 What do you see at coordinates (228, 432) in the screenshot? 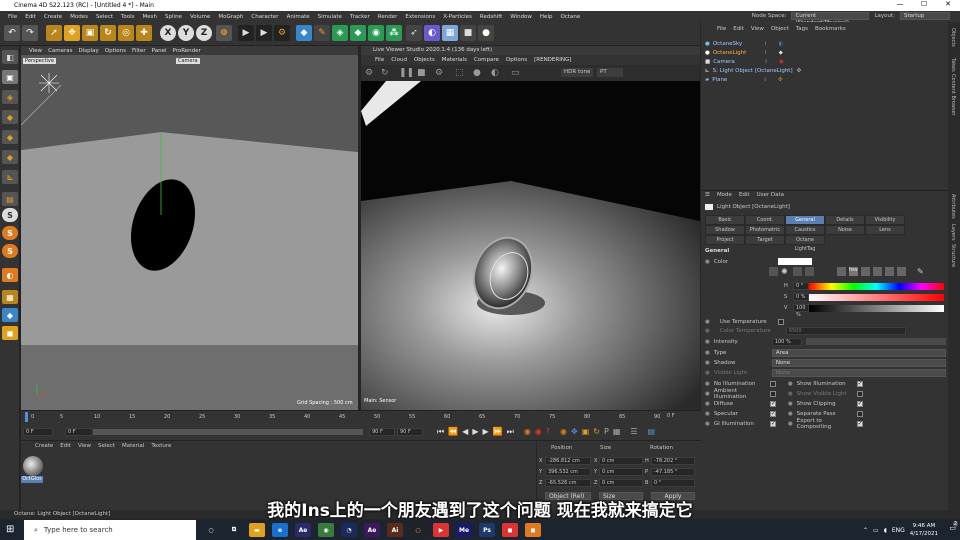
I see `preview-range-slider` at bounding box center [228, 432].